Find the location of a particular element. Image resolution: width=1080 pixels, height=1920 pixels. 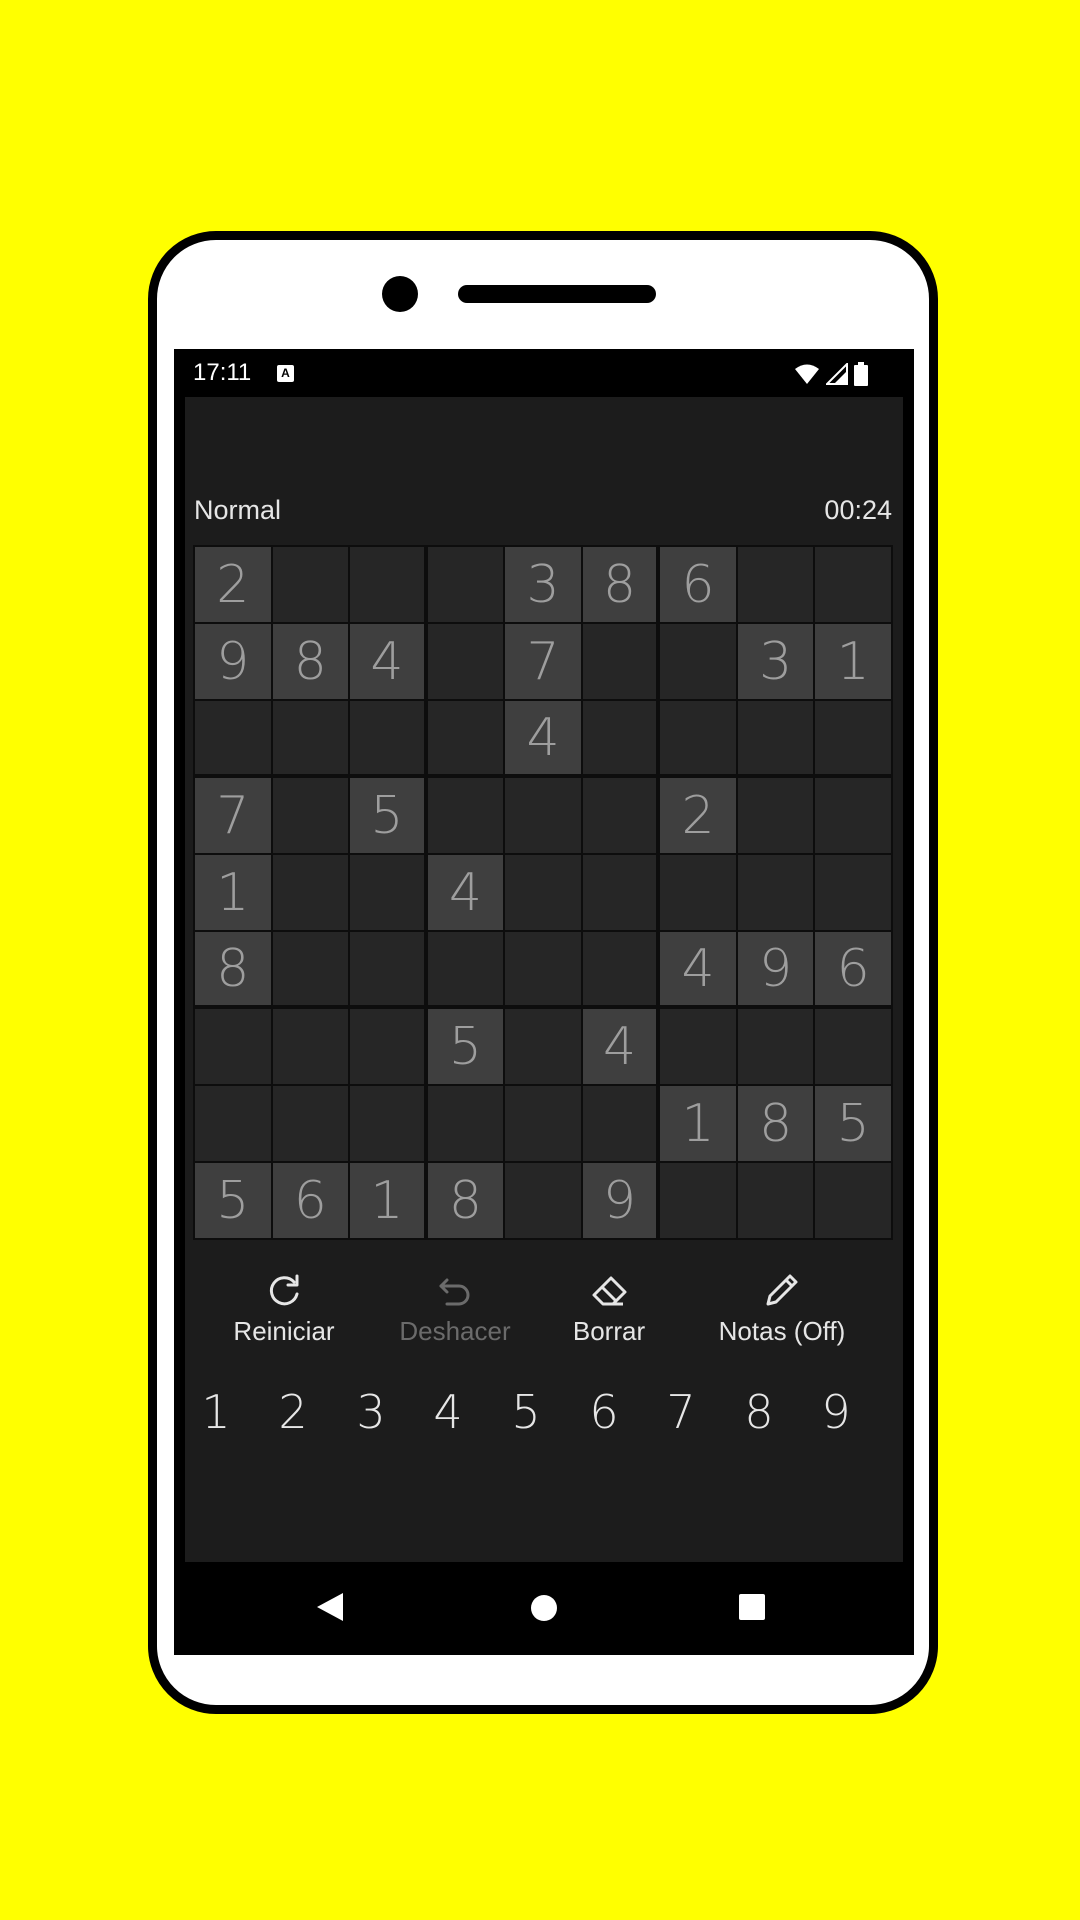

home-icon is located at coordinates (544, 1608).